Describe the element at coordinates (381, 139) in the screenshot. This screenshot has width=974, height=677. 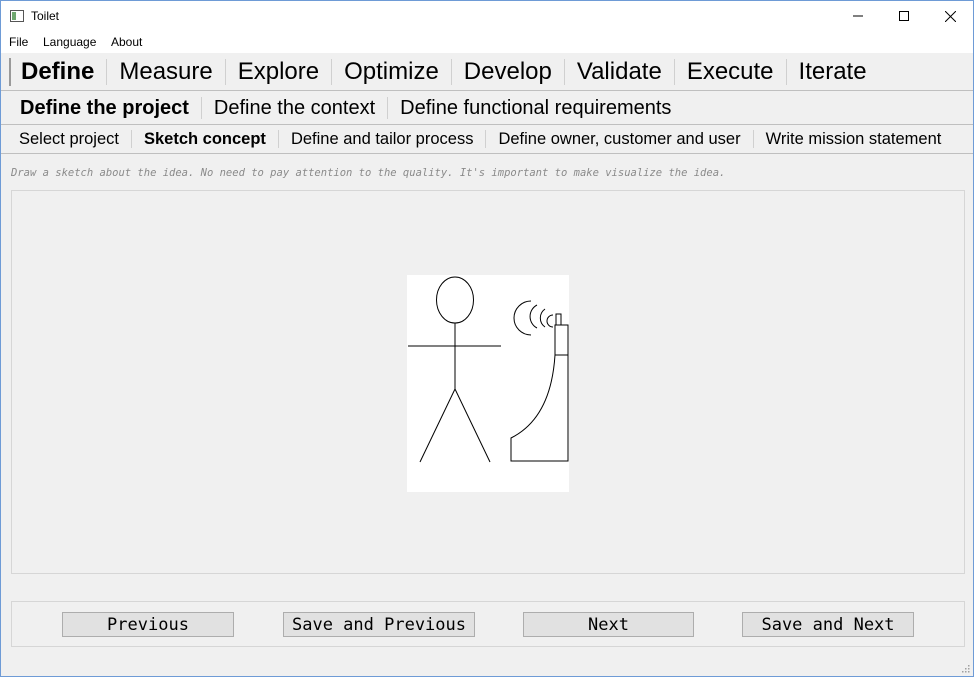
I see `tab-define-and-tailor-process: Define and tailor process` at that location.